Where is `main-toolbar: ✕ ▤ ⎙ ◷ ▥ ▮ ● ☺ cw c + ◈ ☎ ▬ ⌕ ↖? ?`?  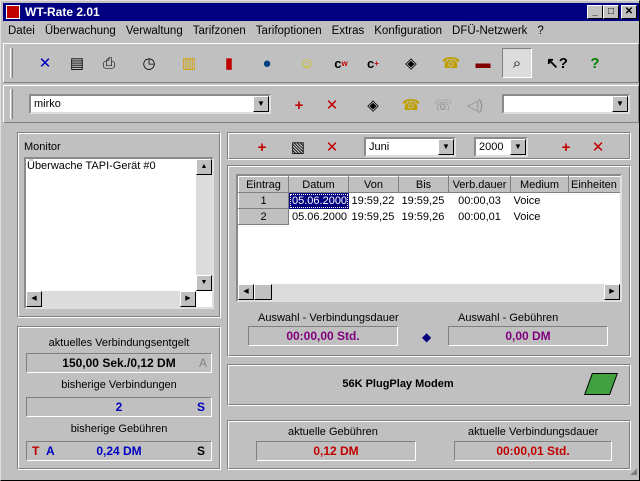 main-toolbar: ✕ ▤ ⎙ ◷ ▥ ▮ ● ☺ cw c + ◈ ☎ ▬ ⌕ ↖? ? is located at coordinates (321, 63).